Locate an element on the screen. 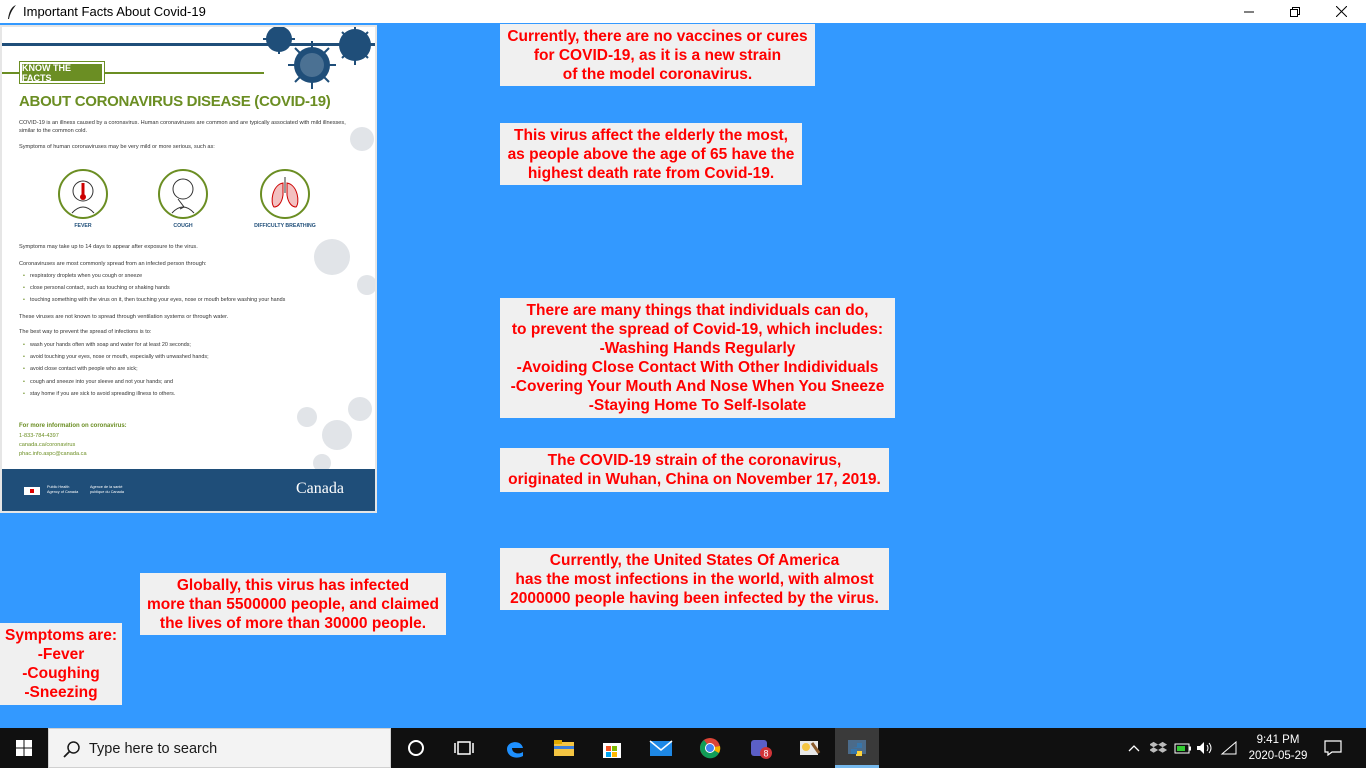 The height and width of the screenshot is (768, 1366). poster-title: ABOUT CORONAVIRUS DISEASE (COVID-19) is located at coordinates (175, 101).